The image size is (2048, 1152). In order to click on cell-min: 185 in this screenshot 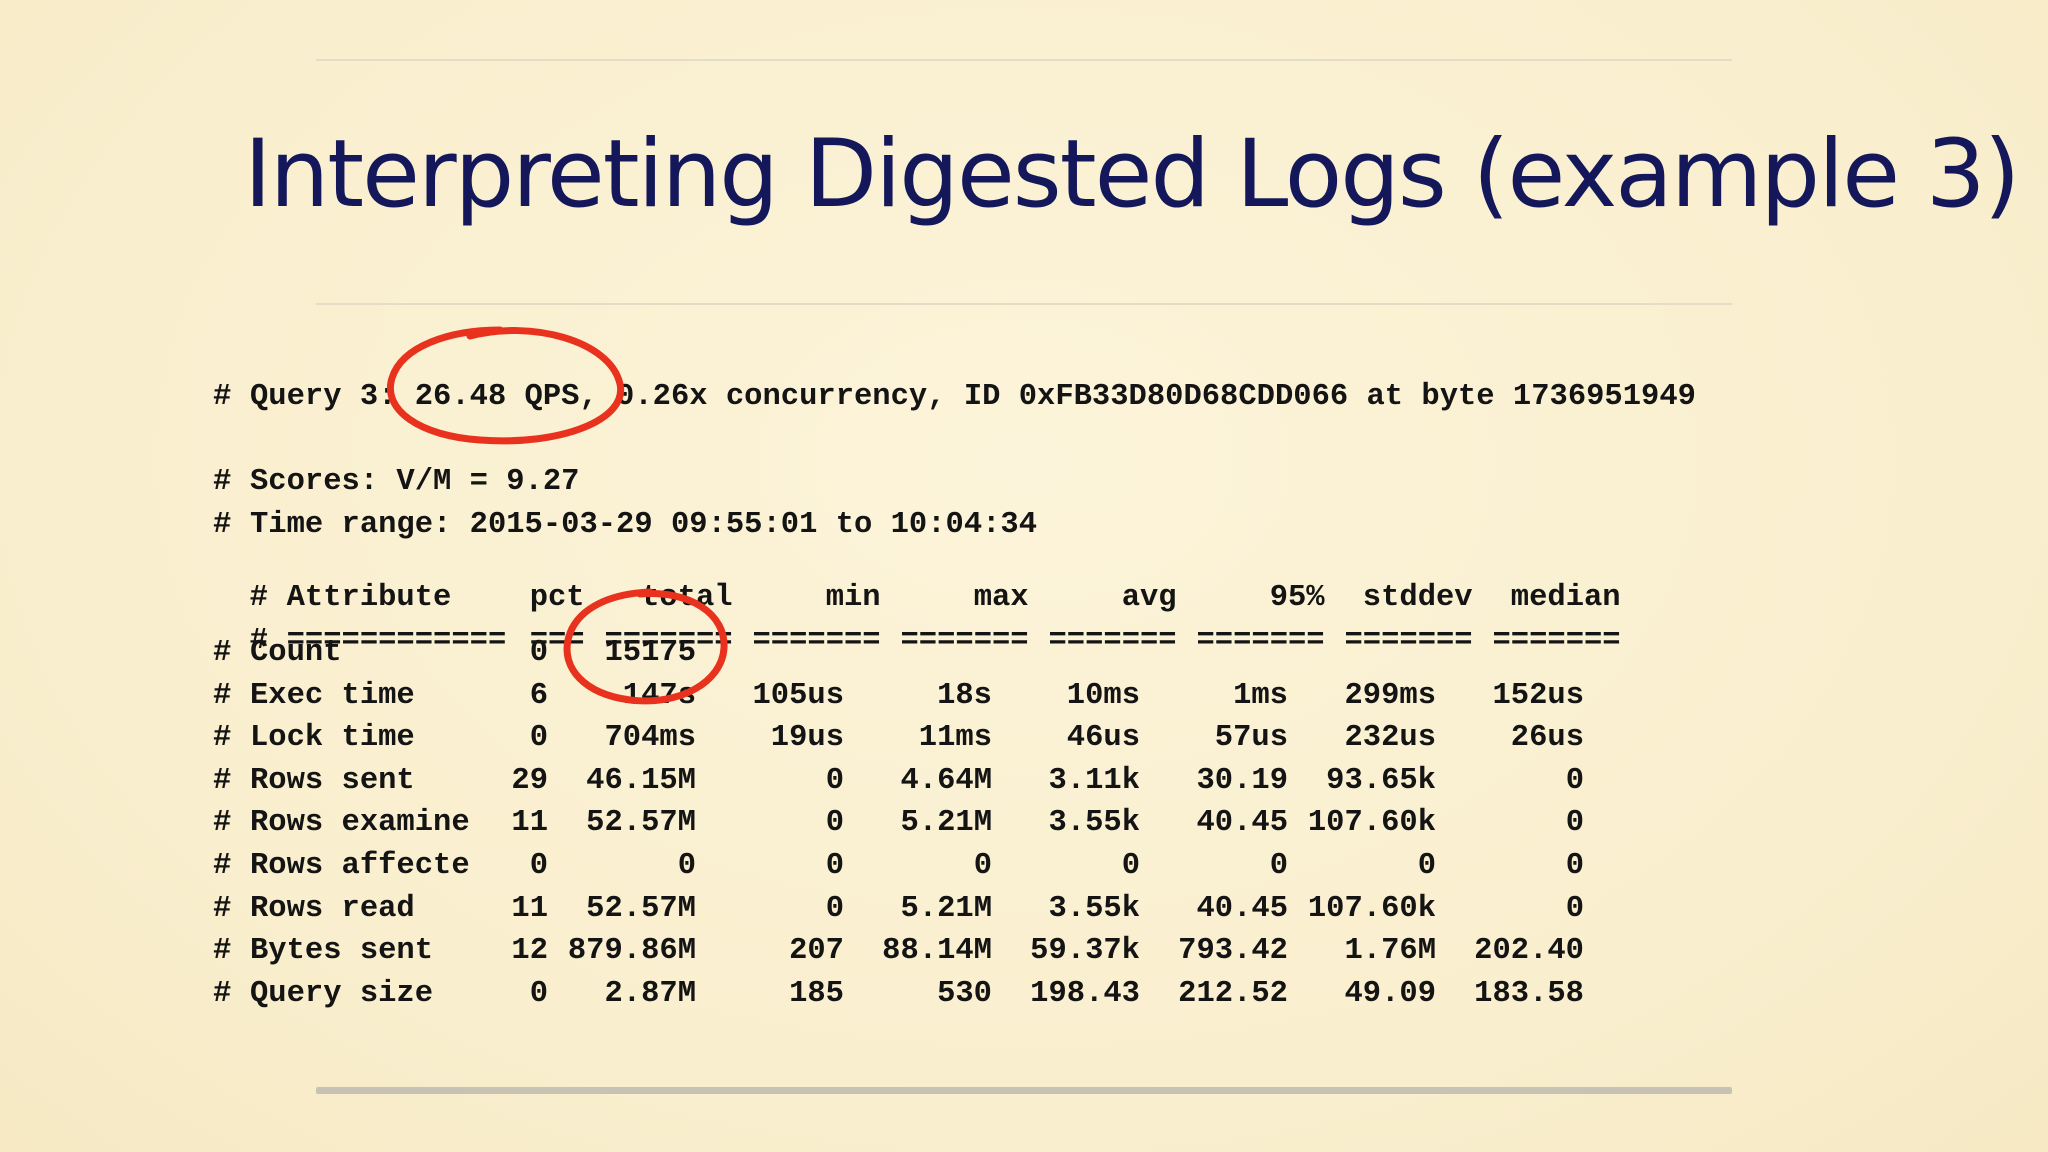, I will do `click(816, 993)`.